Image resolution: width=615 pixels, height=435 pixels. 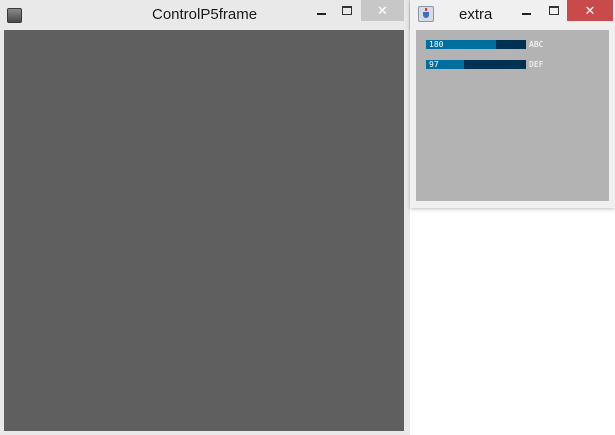 I want to click on slider-def-label: DEF, so click(x=536, y=64).